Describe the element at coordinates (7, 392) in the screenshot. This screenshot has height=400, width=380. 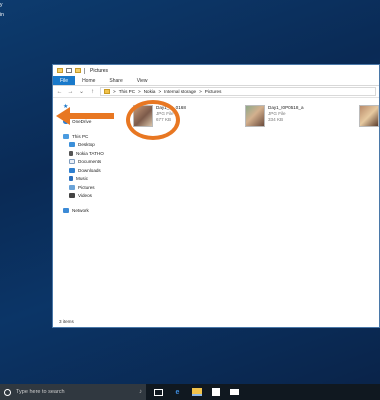
I see `cortana-icon` at that location.